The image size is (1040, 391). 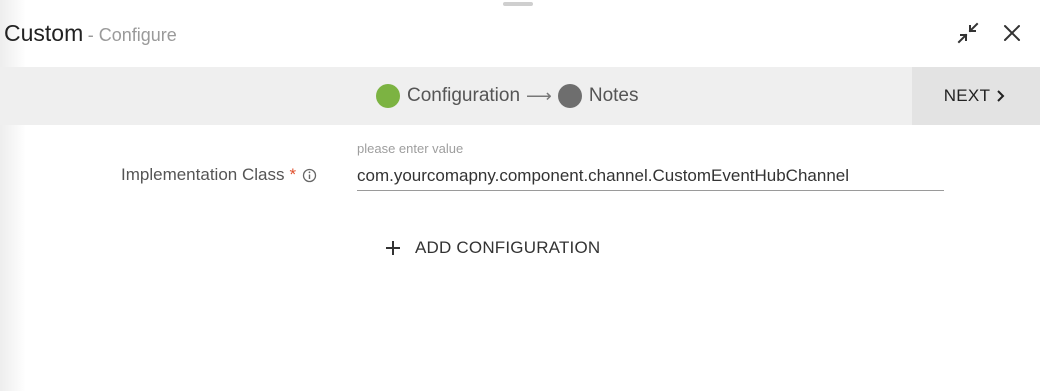 I want to click on implementation-class-input, so click(x=650, y=176).